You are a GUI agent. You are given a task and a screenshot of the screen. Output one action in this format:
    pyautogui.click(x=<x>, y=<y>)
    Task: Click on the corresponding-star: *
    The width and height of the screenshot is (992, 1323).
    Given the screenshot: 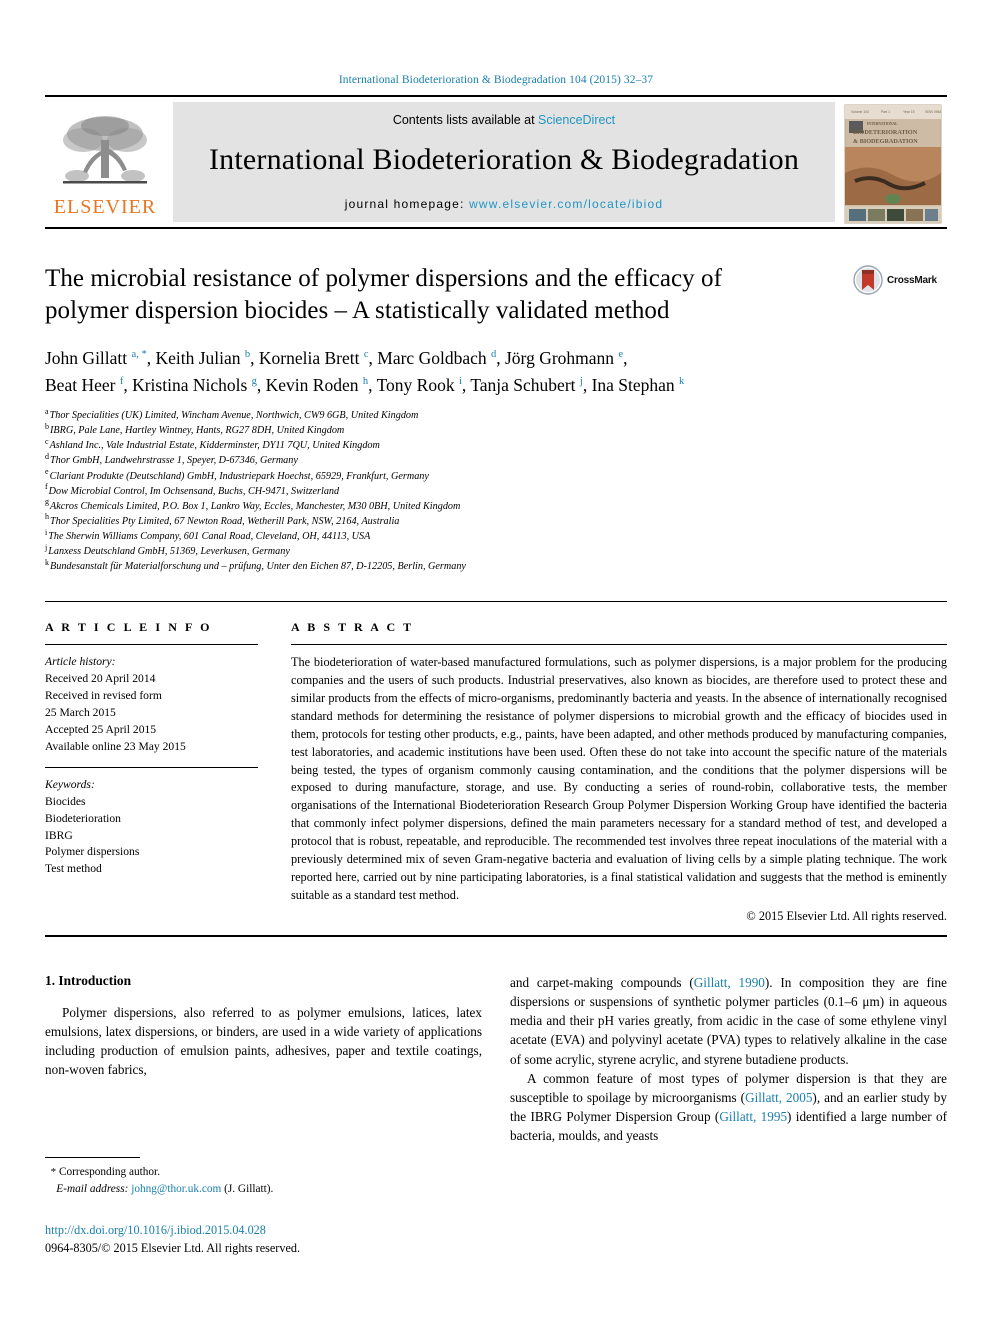 What is the action you would take?
    pyautogui.click(x=53, y=1172)
    